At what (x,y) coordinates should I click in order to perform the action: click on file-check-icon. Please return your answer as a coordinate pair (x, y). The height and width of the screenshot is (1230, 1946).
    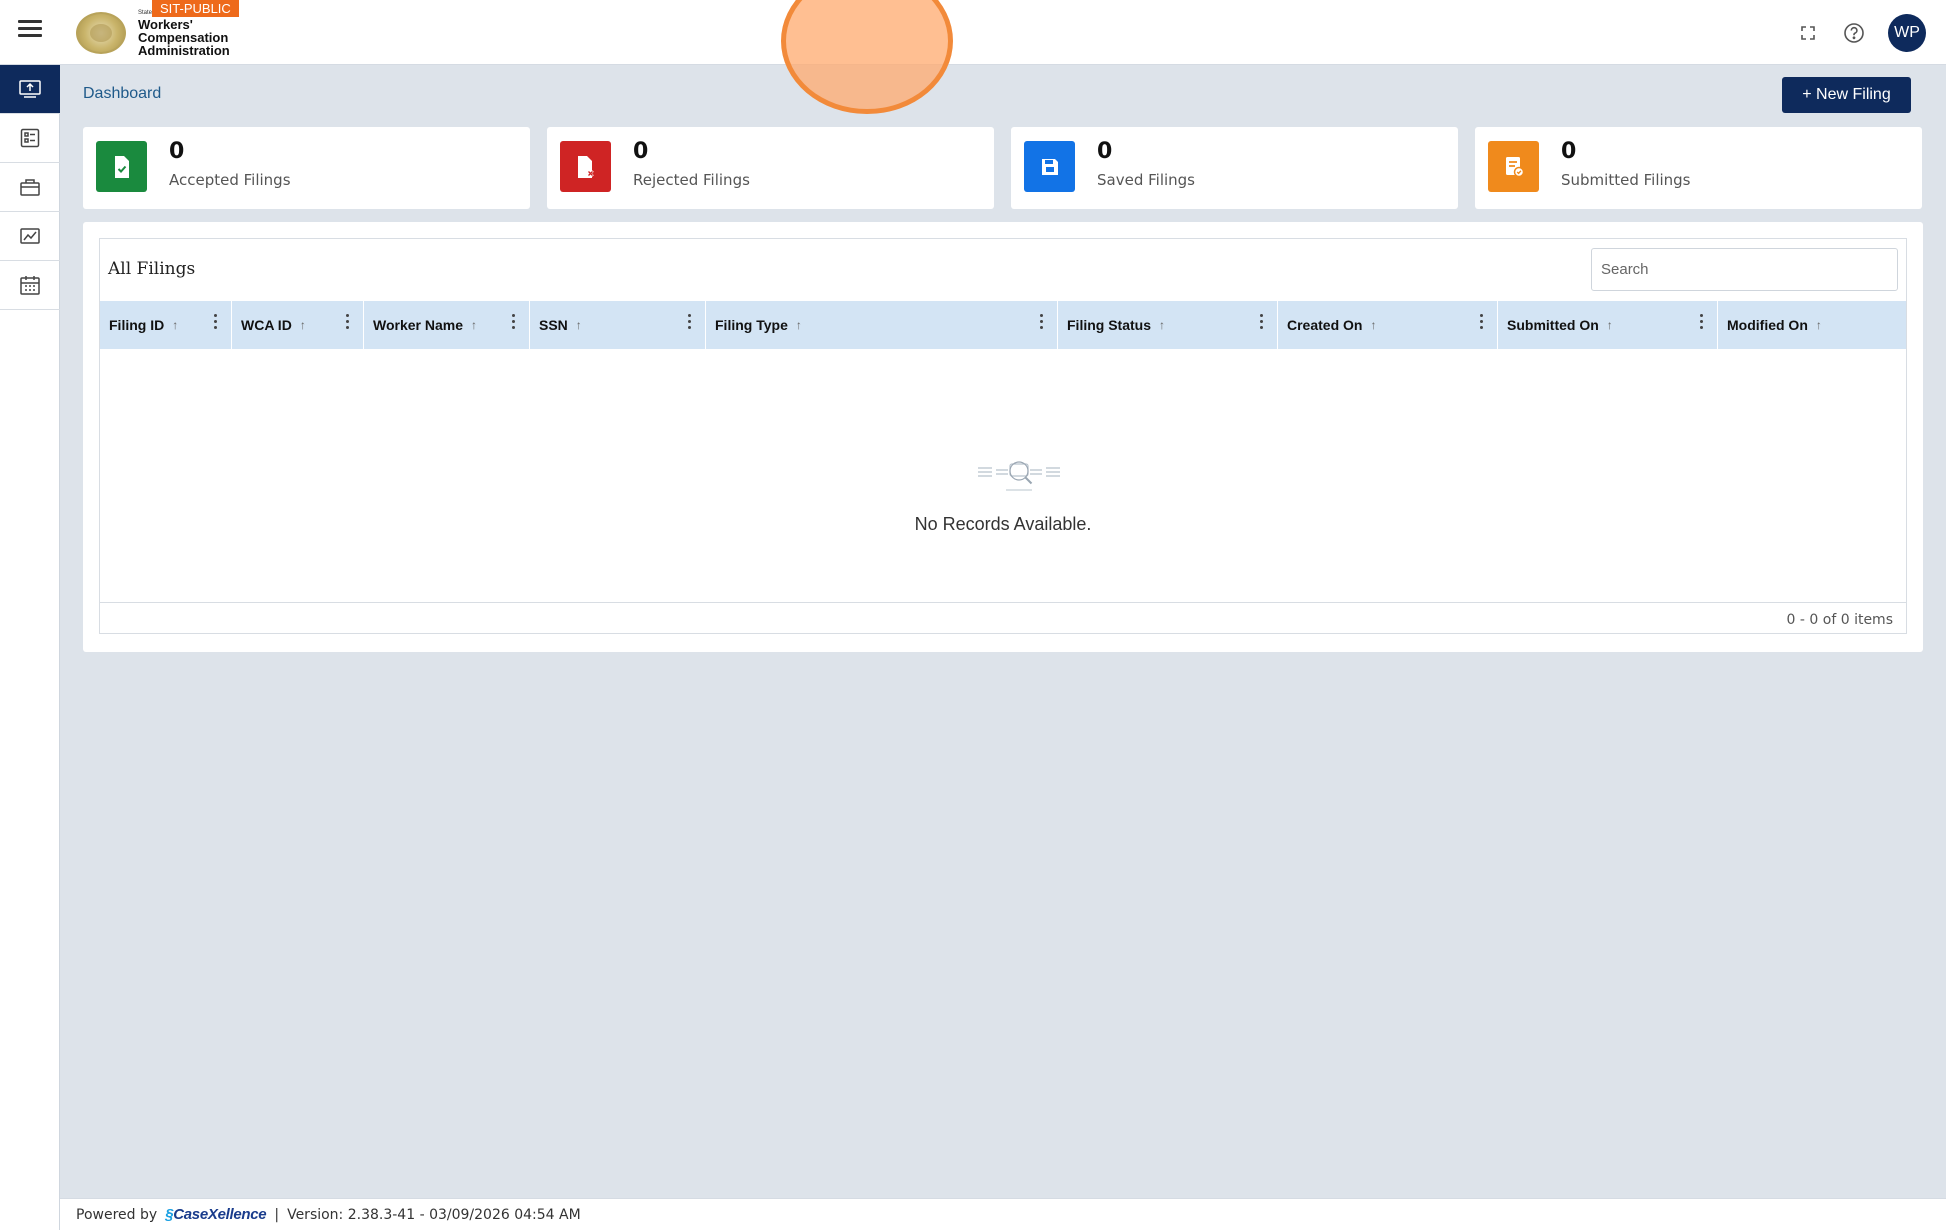
    Looking at the image, I should click on (121, 166).